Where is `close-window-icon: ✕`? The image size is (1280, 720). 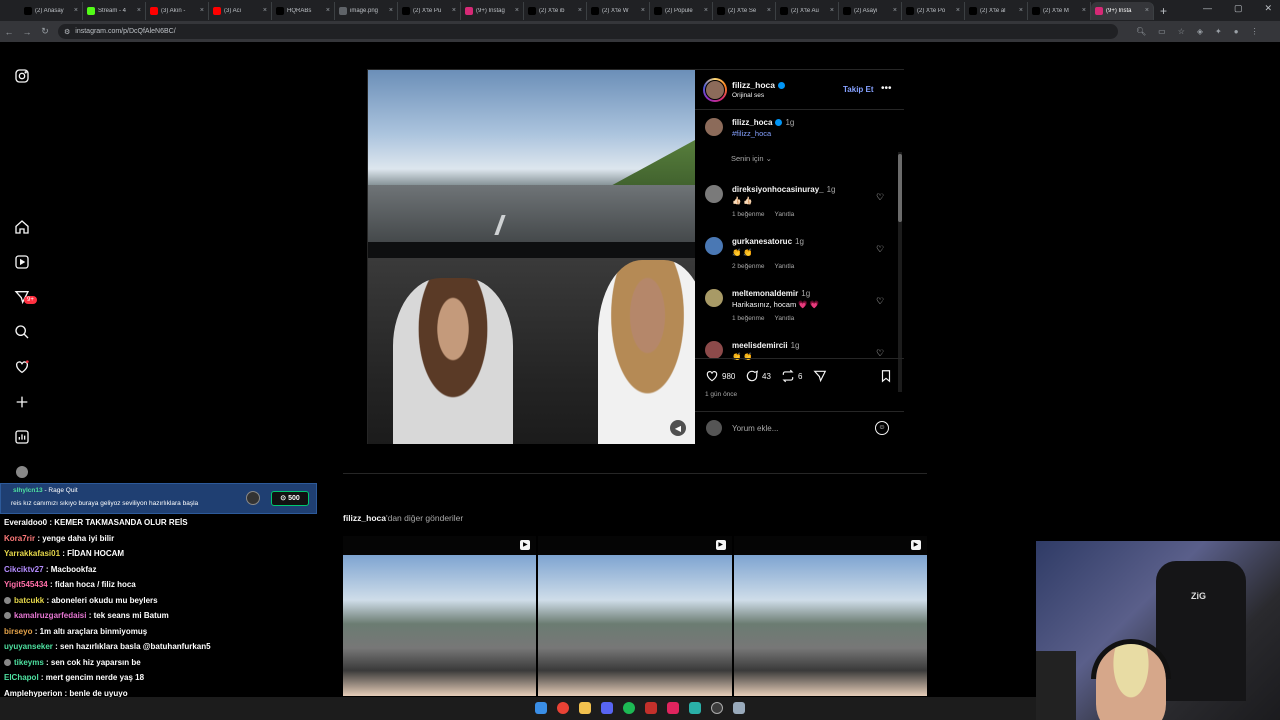
close-window-icon: ✕ is located at coordinates (1268, 8).